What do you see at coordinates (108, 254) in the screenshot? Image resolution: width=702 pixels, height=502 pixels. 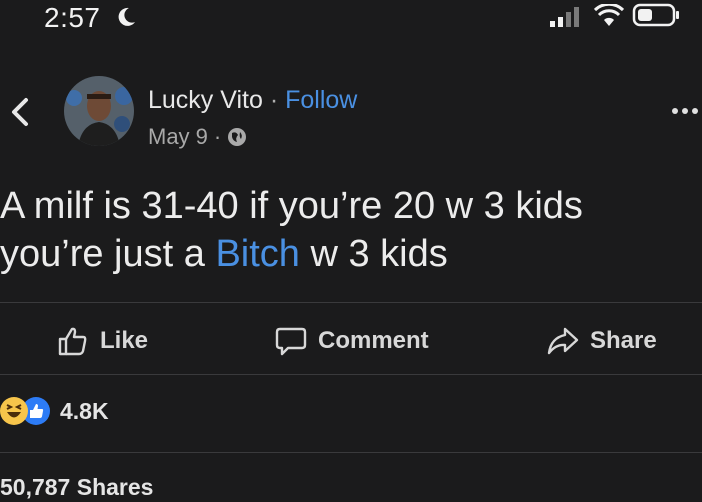 I see `post-text-line-2-start: you’re just a` at bounding box center [108, 254].